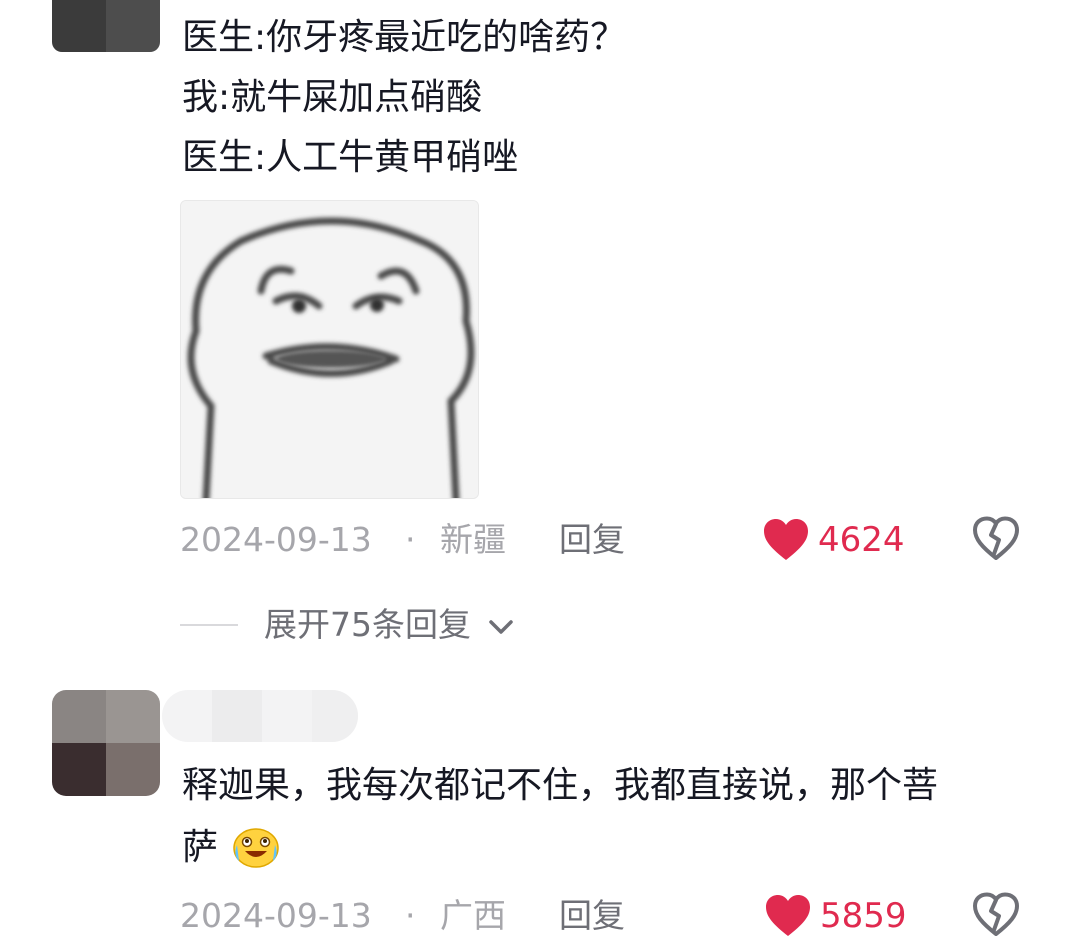 The image size is (1076, 948). I want to click on comment-location: 新疆, so click(473, 539).